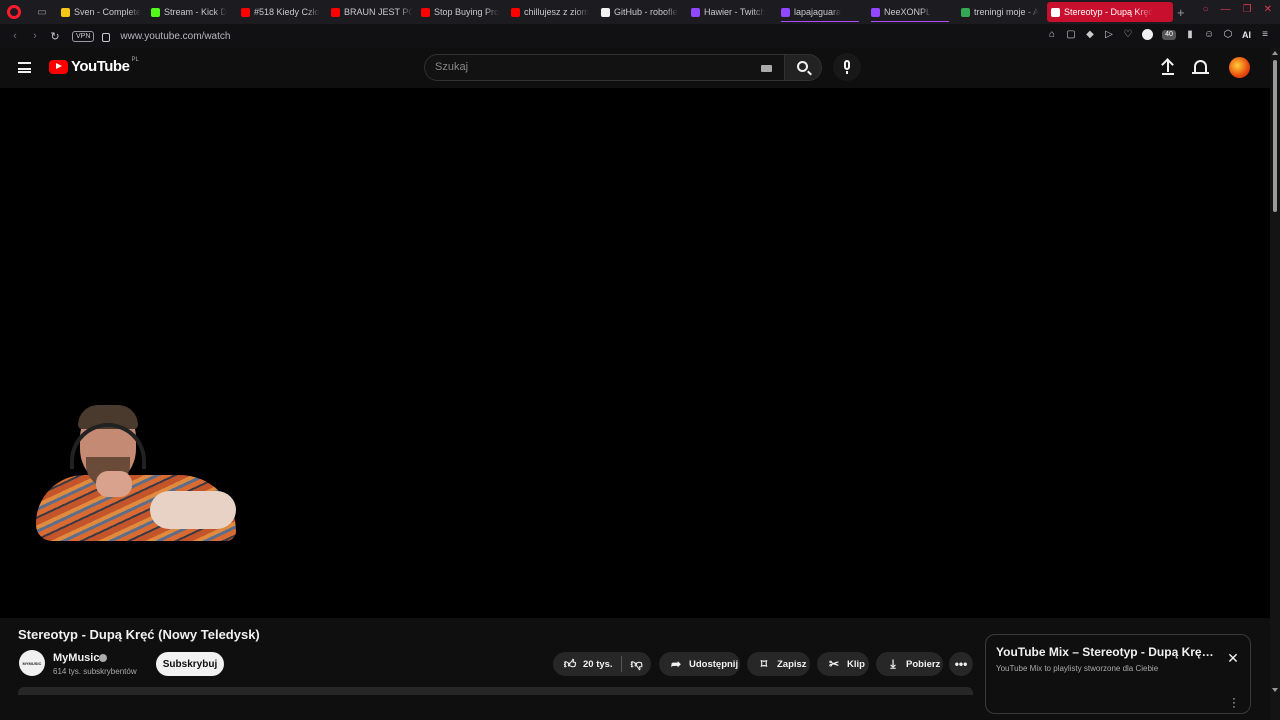 The image size is (1280, 720). Describe the element at coordinates (843, 664) in the screenshot. I see `clip-button: ✂ Klip` at that location.